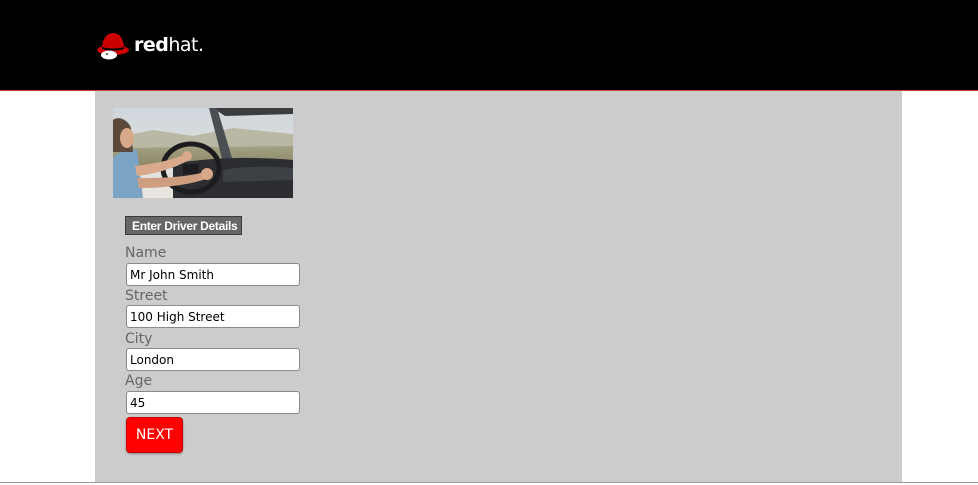 This screenshot has width=978, height=485. What do you see at coordinates (113, 46) in the screenshot?
I see `redhat-shadowman-icon` at bounding box center [113, 46].